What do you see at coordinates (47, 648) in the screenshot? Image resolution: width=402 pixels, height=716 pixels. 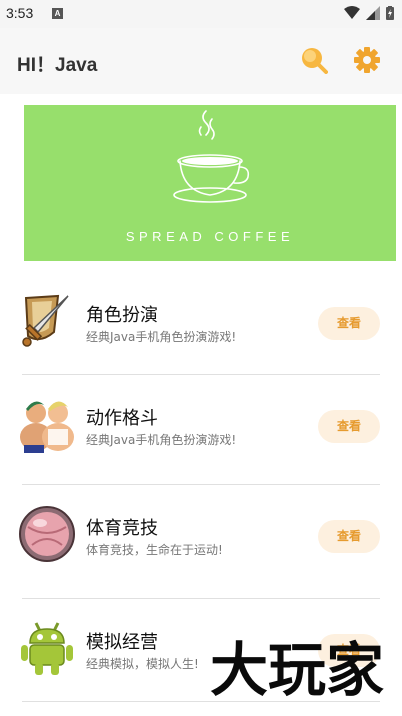 I see `android-robot-icon` at bounding box center [47, 648].